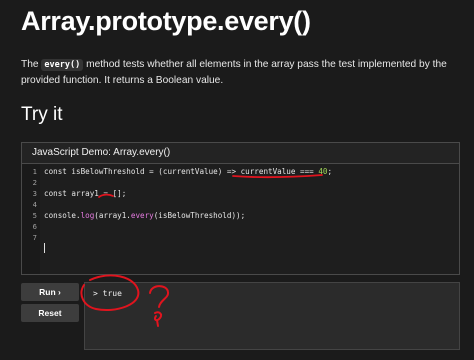  What do you see at coordinates (240, 153) in the screenshot?
I see `demo-header: JavaScript Demo: Array.every()` at bounding box center [240, 153].